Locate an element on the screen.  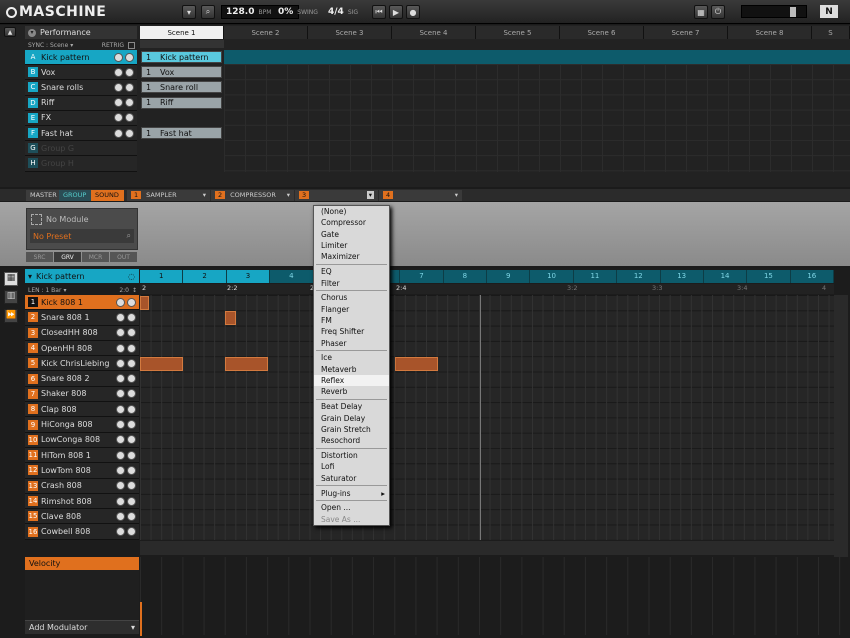
menu-item: Freq Shifter is located at coordinates (351, 331).